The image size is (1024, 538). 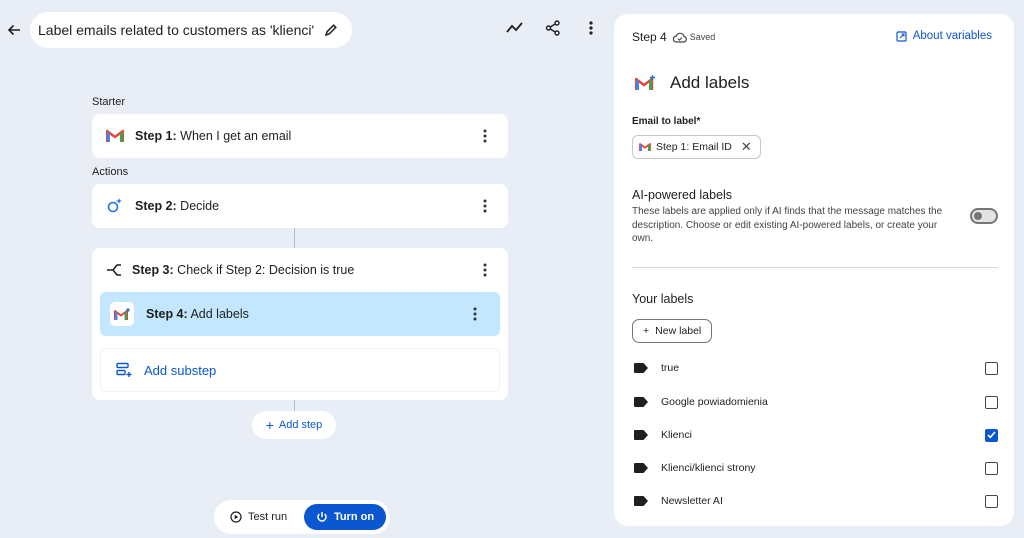 What do you see at coordinates (984, 216) in the screenshot?
I see `ai-labels-toggle` at bounding box center [984, 216].